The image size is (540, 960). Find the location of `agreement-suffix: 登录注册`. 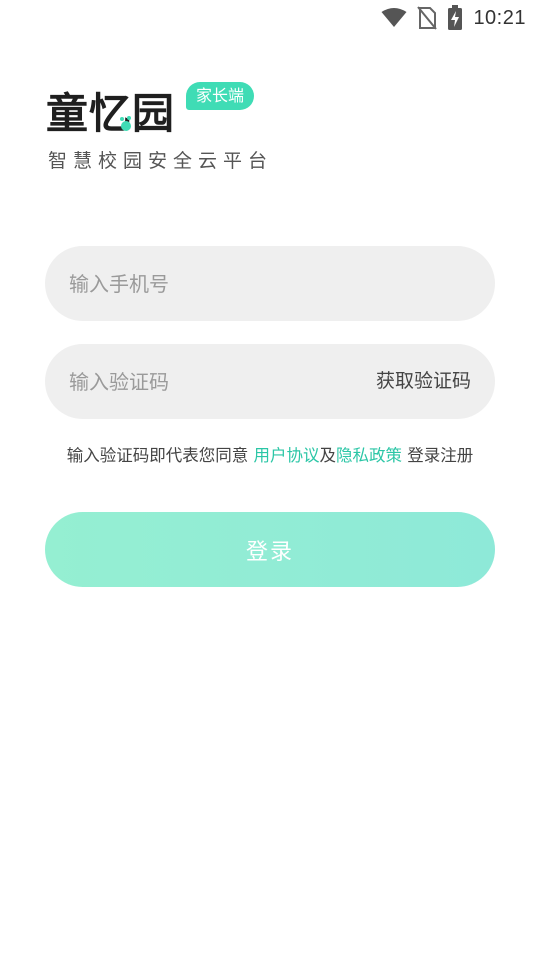

agreement-suffix: 登录注册 is located at coordinates (438, 455).